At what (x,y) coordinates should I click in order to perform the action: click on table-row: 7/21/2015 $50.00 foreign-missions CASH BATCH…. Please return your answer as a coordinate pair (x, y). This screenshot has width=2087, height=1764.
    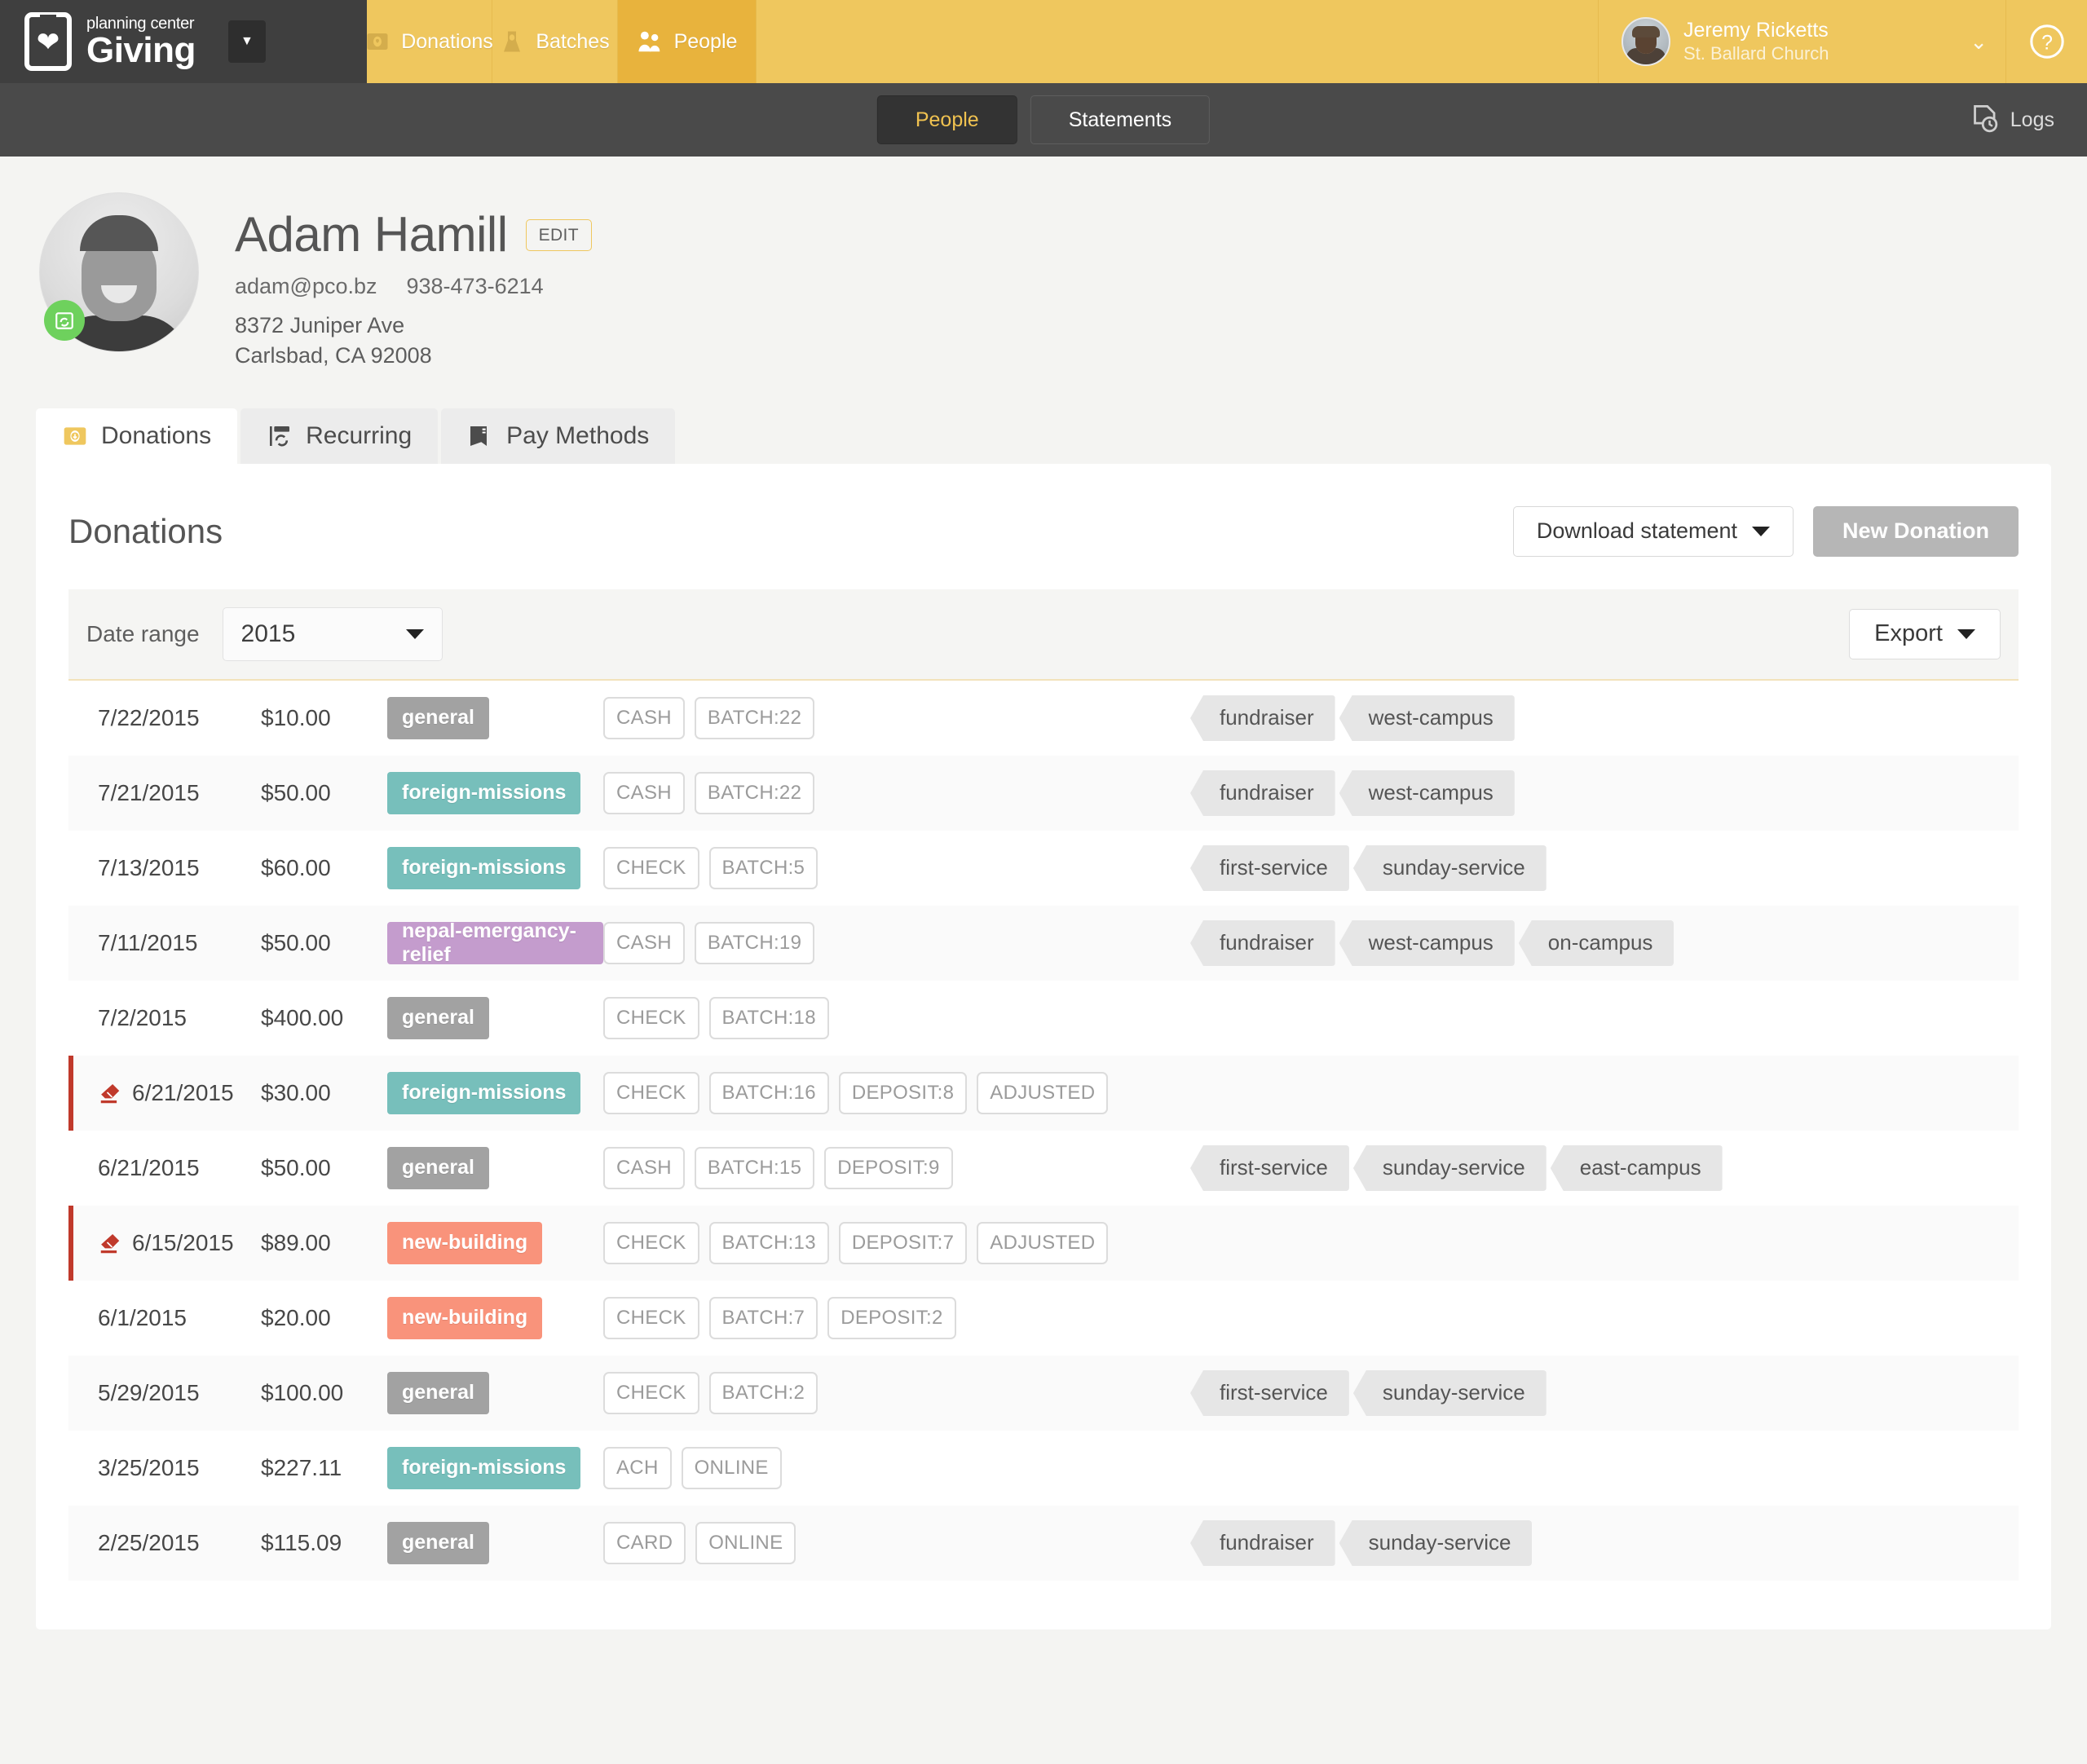
    Looking at the image, I should click on (1043, 793).